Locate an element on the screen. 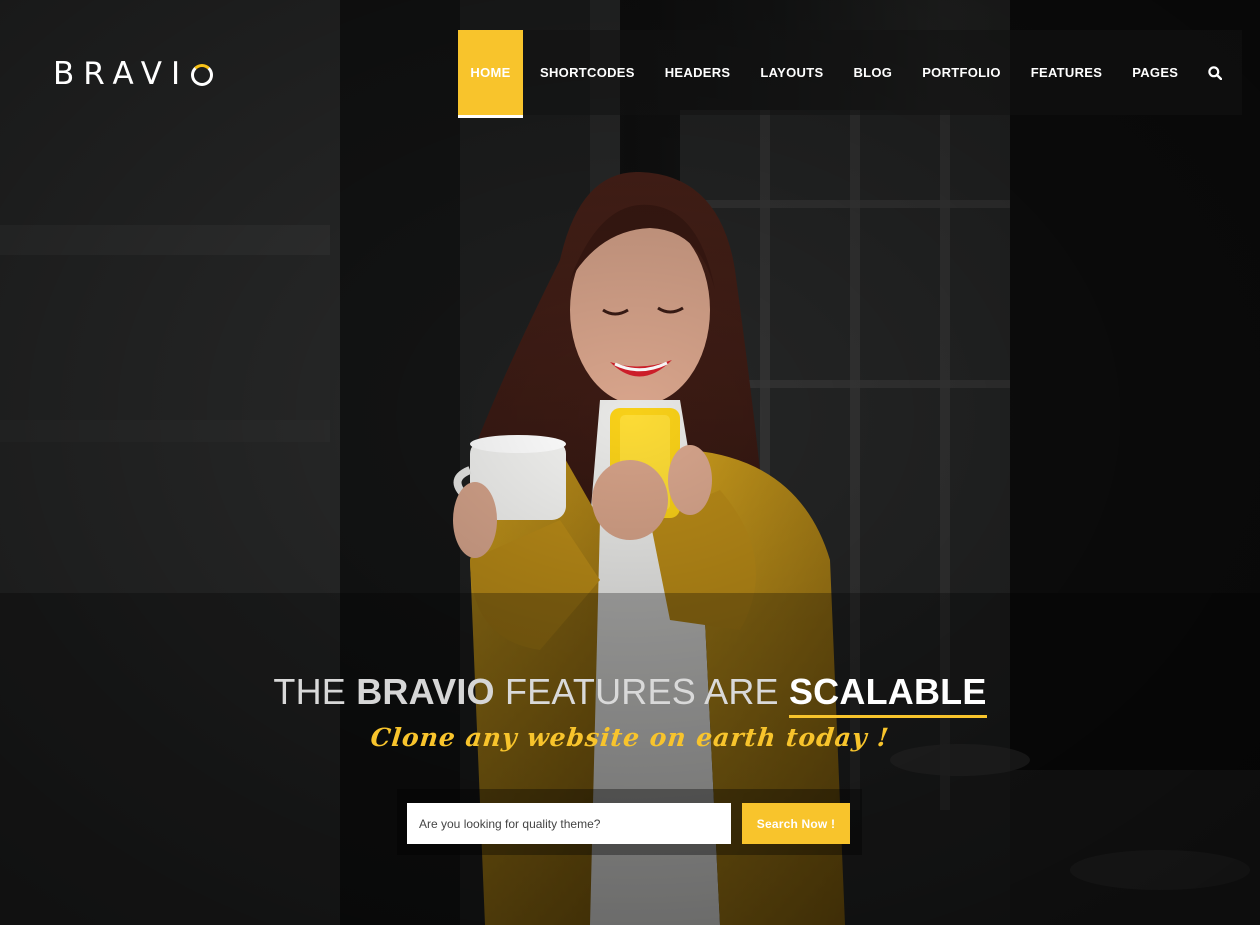 The width and height of the screenshot is (1260, 925). nav-item-features: FEATURES is located at coordinates (1067, 72).